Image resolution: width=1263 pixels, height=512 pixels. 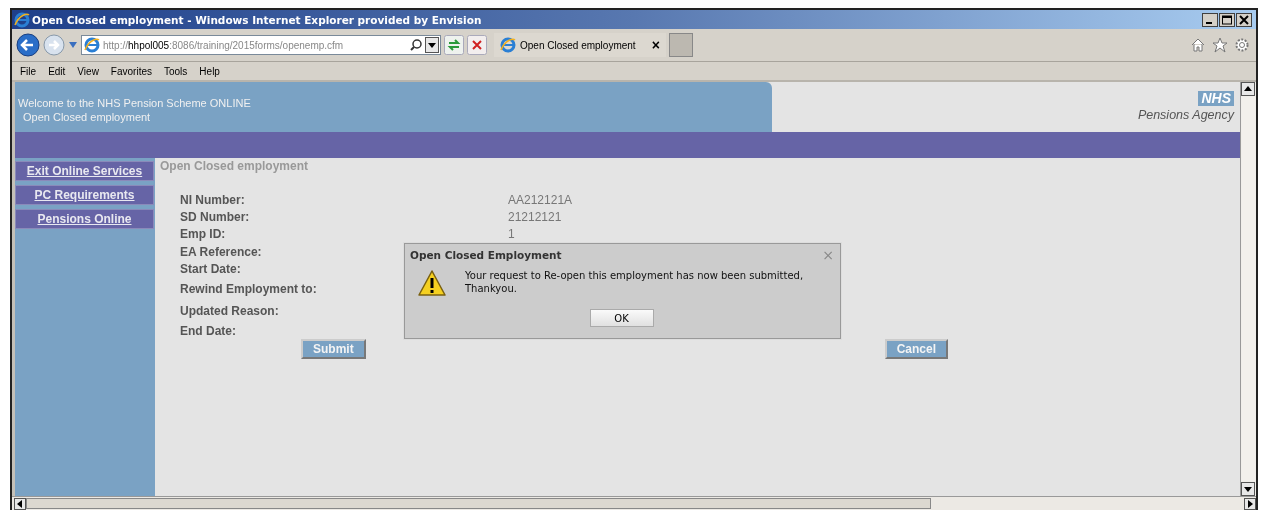 I want to click on agency-name: Pensions Agency, so click(x=1185, y=115).